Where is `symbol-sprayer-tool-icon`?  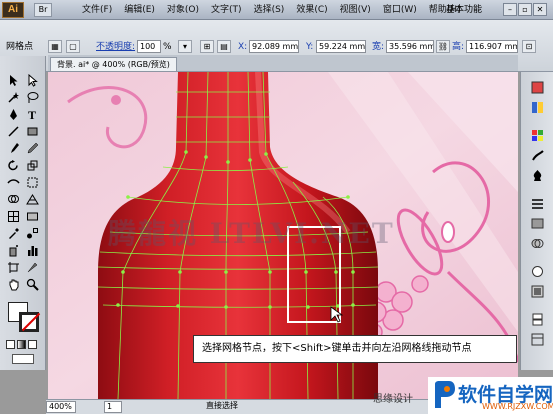 symbol-sprayer-tool-icon is located at coordinates (13, 250).